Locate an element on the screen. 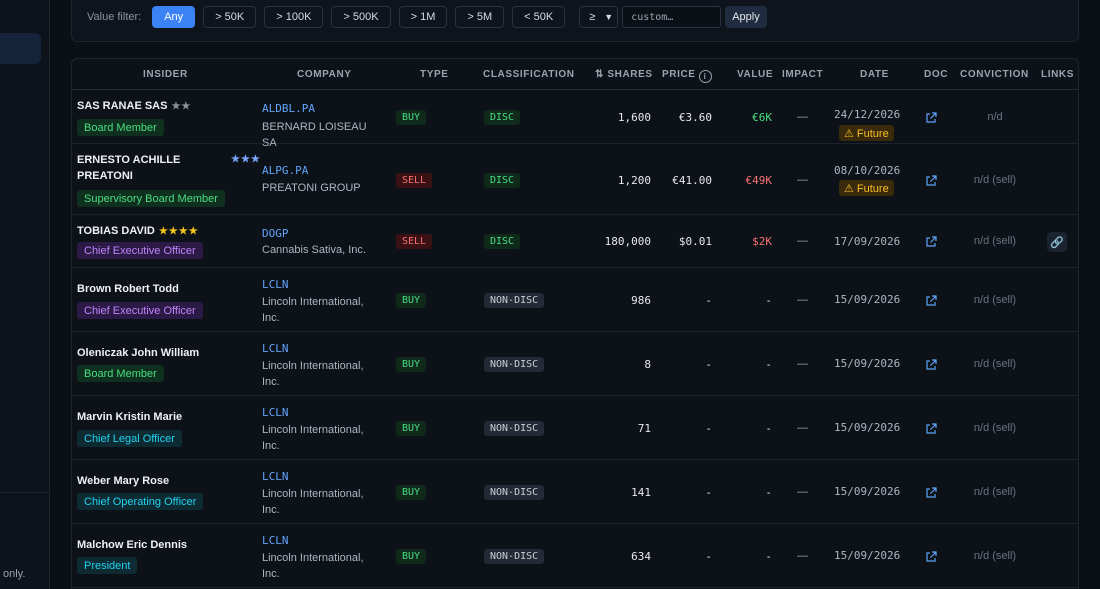  insider-name-cell: Weber Mary Rose is located at coordinates (125, 481).